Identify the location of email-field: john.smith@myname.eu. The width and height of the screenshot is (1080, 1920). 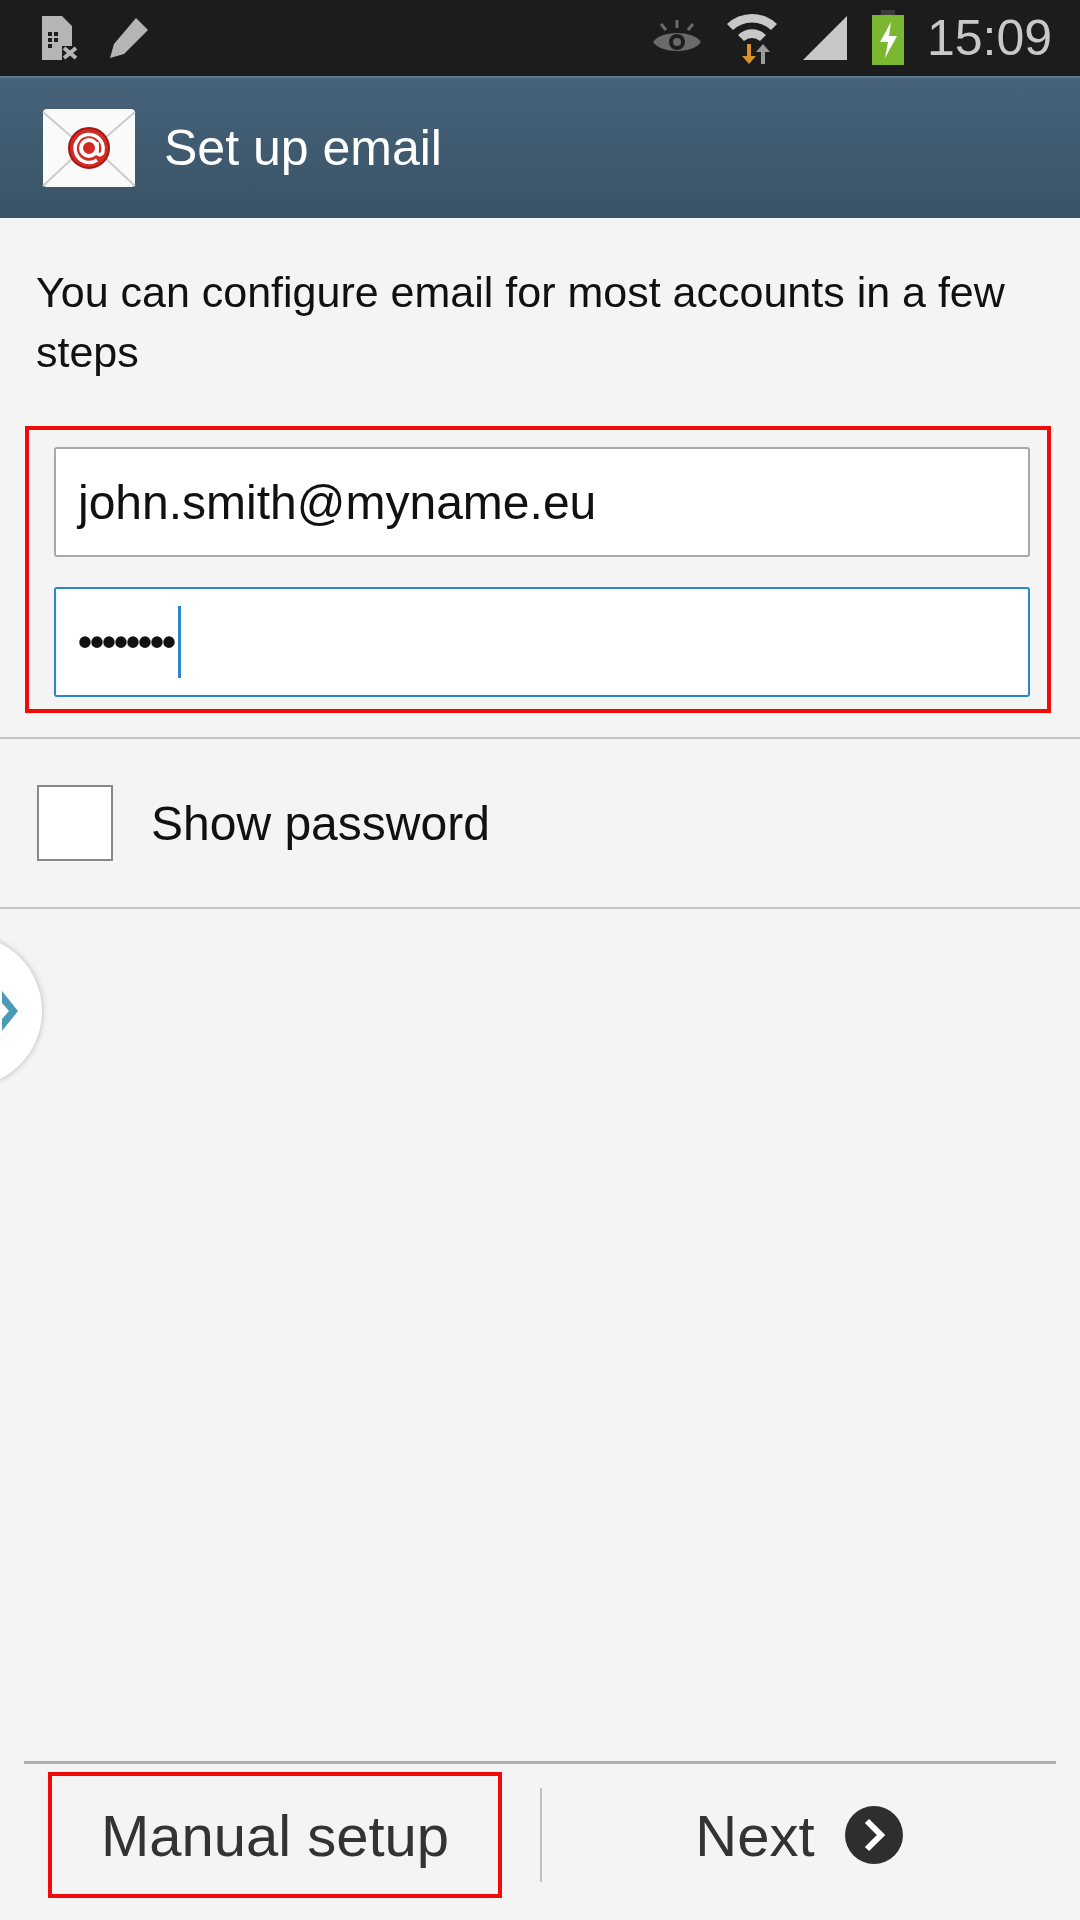
(542, 502).